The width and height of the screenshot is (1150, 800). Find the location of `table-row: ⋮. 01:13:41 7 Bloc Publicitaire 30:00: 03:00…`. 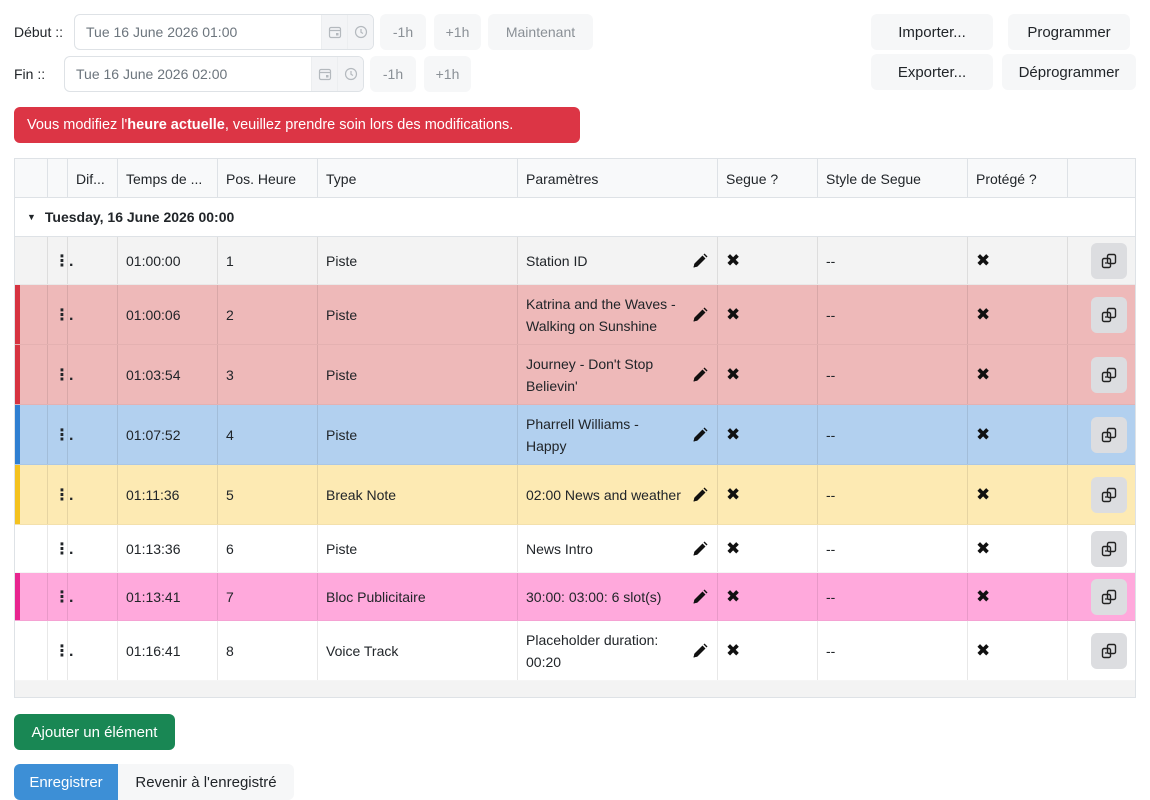

table-row: ⋮. 01:13:41 7 Bloc Publicitaire 30:00: 03:00… is located at coordinates (575, 597).